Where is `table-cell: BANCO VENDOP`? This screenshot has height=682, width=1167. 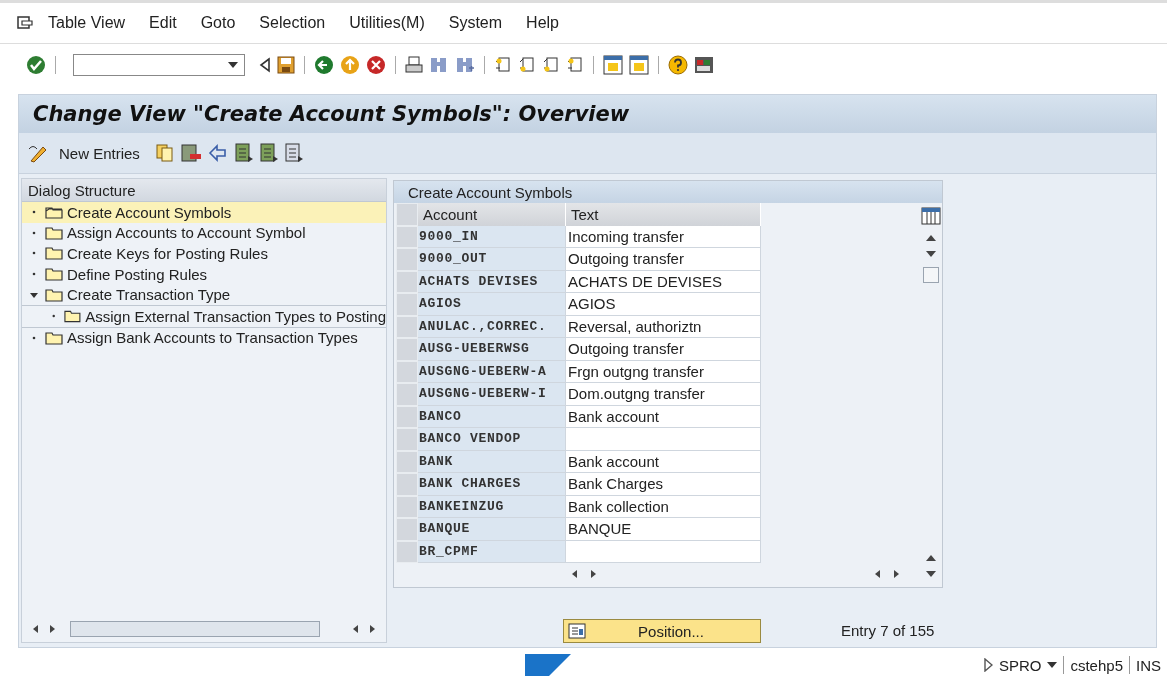
table-cell: BANCO VENDOP is located at coordinates (492, 439).